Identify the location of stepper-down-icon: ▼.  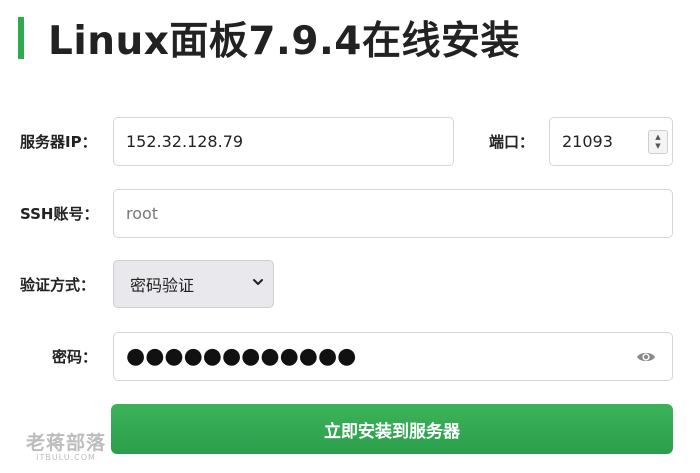
(657, 146).